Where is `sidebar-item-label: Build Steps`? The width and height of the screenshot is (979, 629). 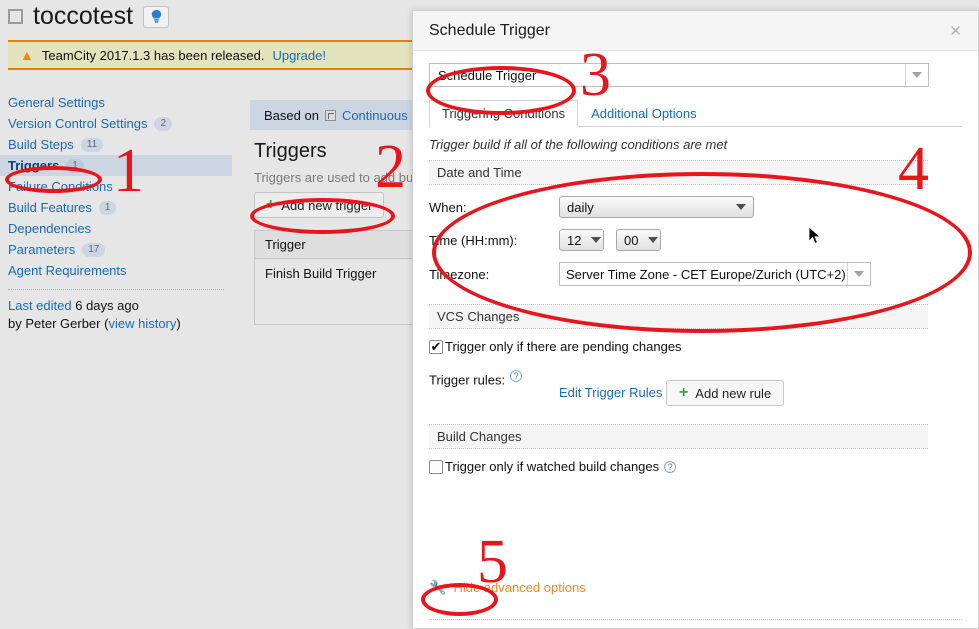 sidebar-item-label: Build Steps is located at coordinates (41, 144).